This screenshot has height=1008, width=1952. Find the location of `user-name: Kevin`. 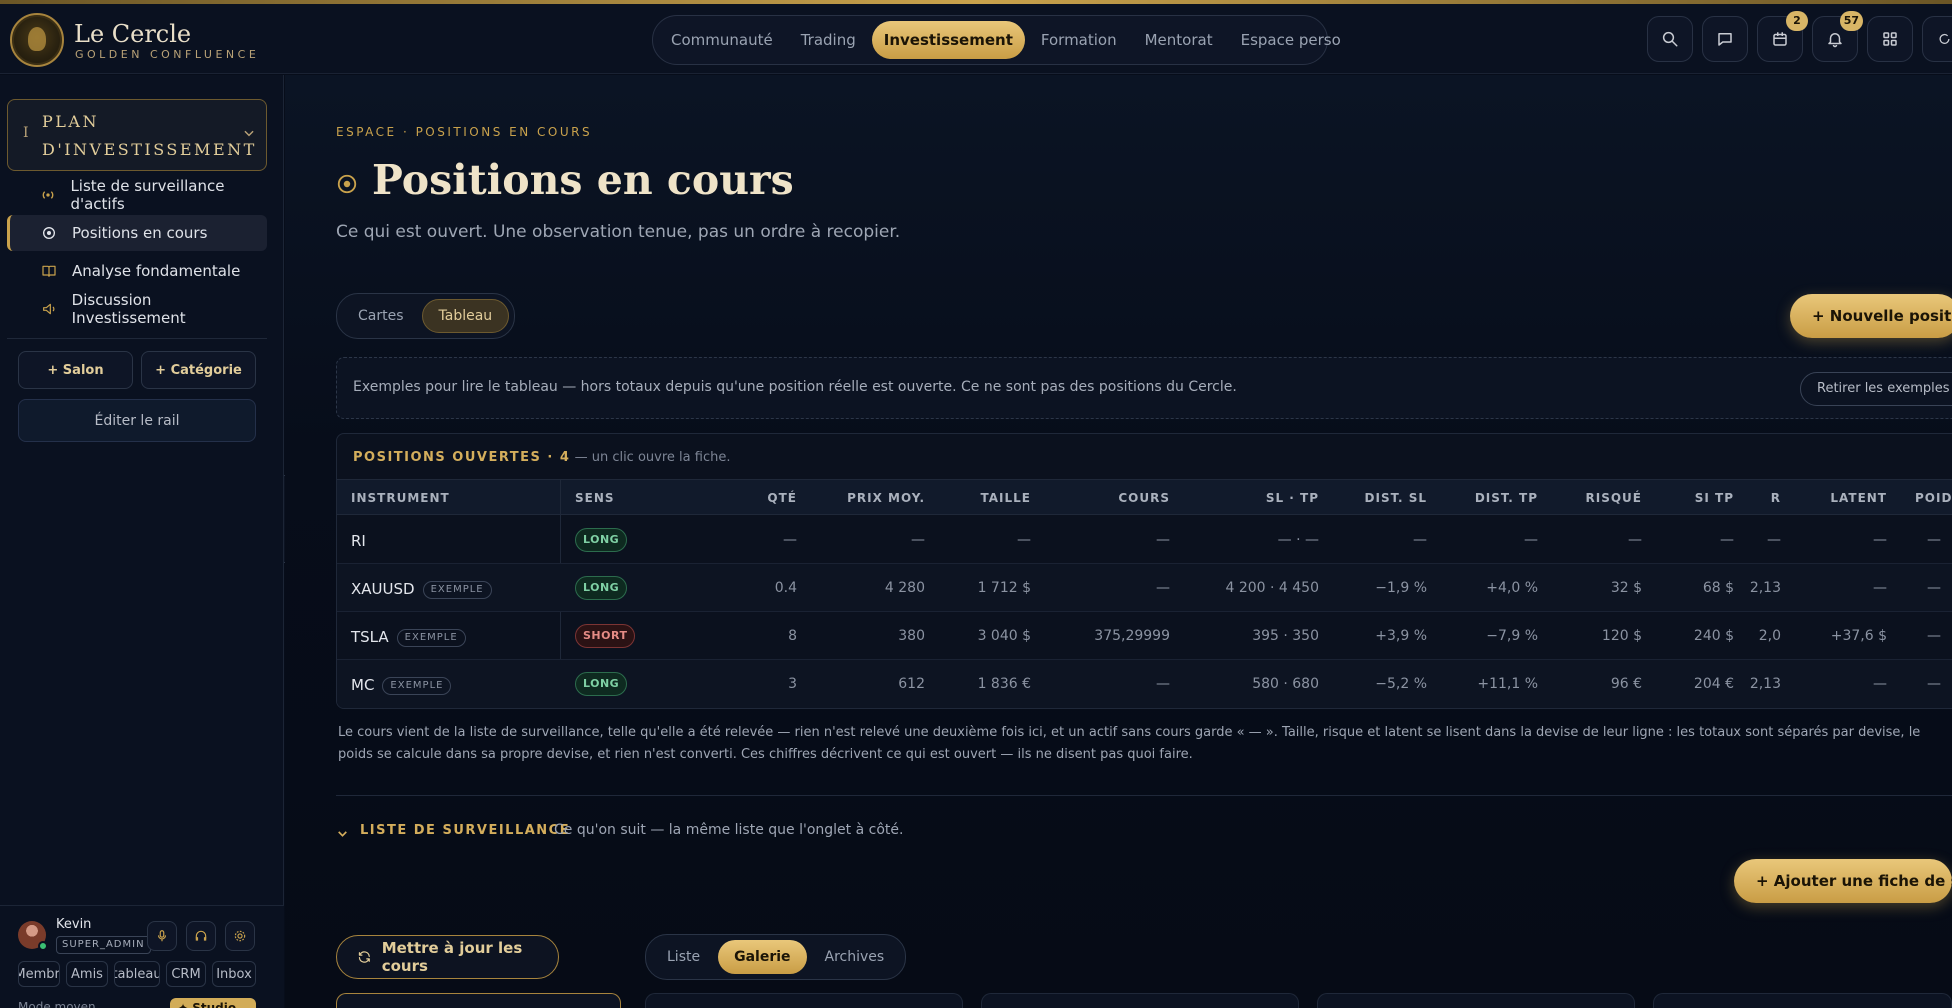

user-name: Kevin is located at coordinates (74, 924).